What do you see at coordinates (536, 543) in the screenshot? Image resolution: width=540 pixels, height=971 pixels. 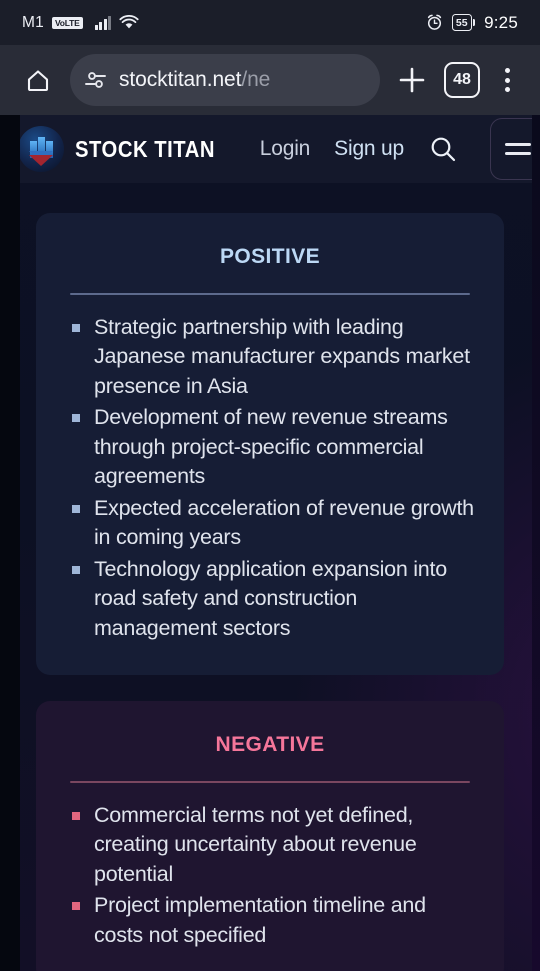 I see `page-right-edge` at bounding box center [536, 543].